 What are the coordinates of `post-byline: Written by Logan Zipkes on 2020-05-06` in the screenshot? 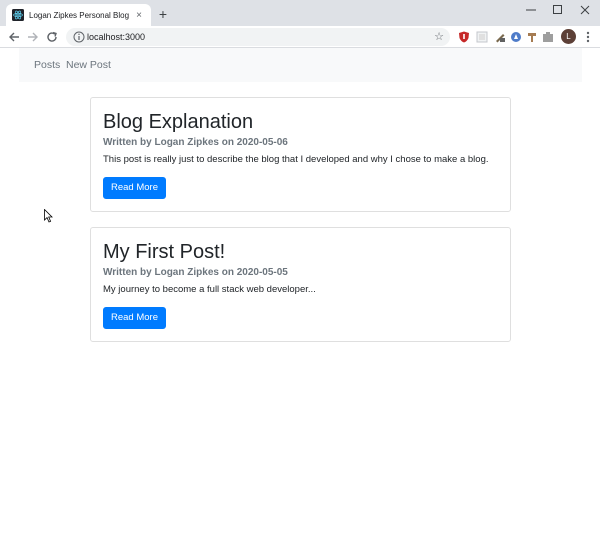 It's located at (195, 142).